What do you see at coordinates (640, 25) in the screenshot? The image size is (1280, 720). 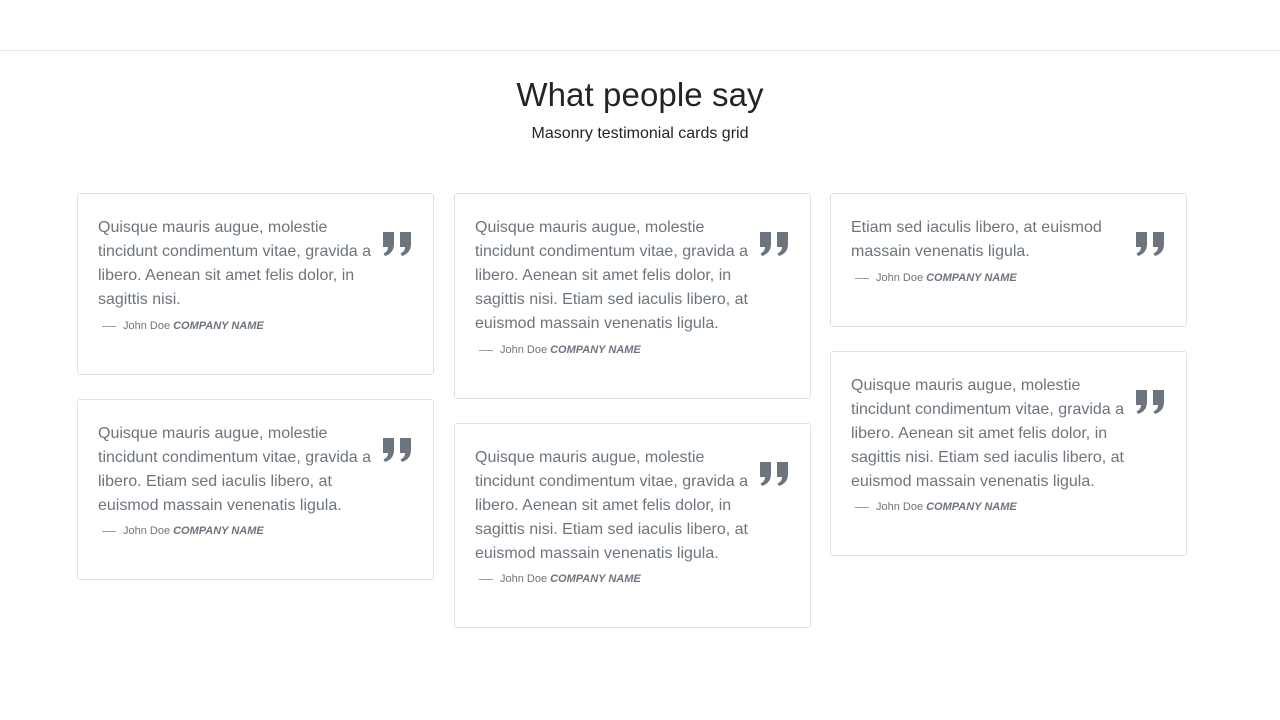 I see `top-navbar` at bounding box center [640, 25].